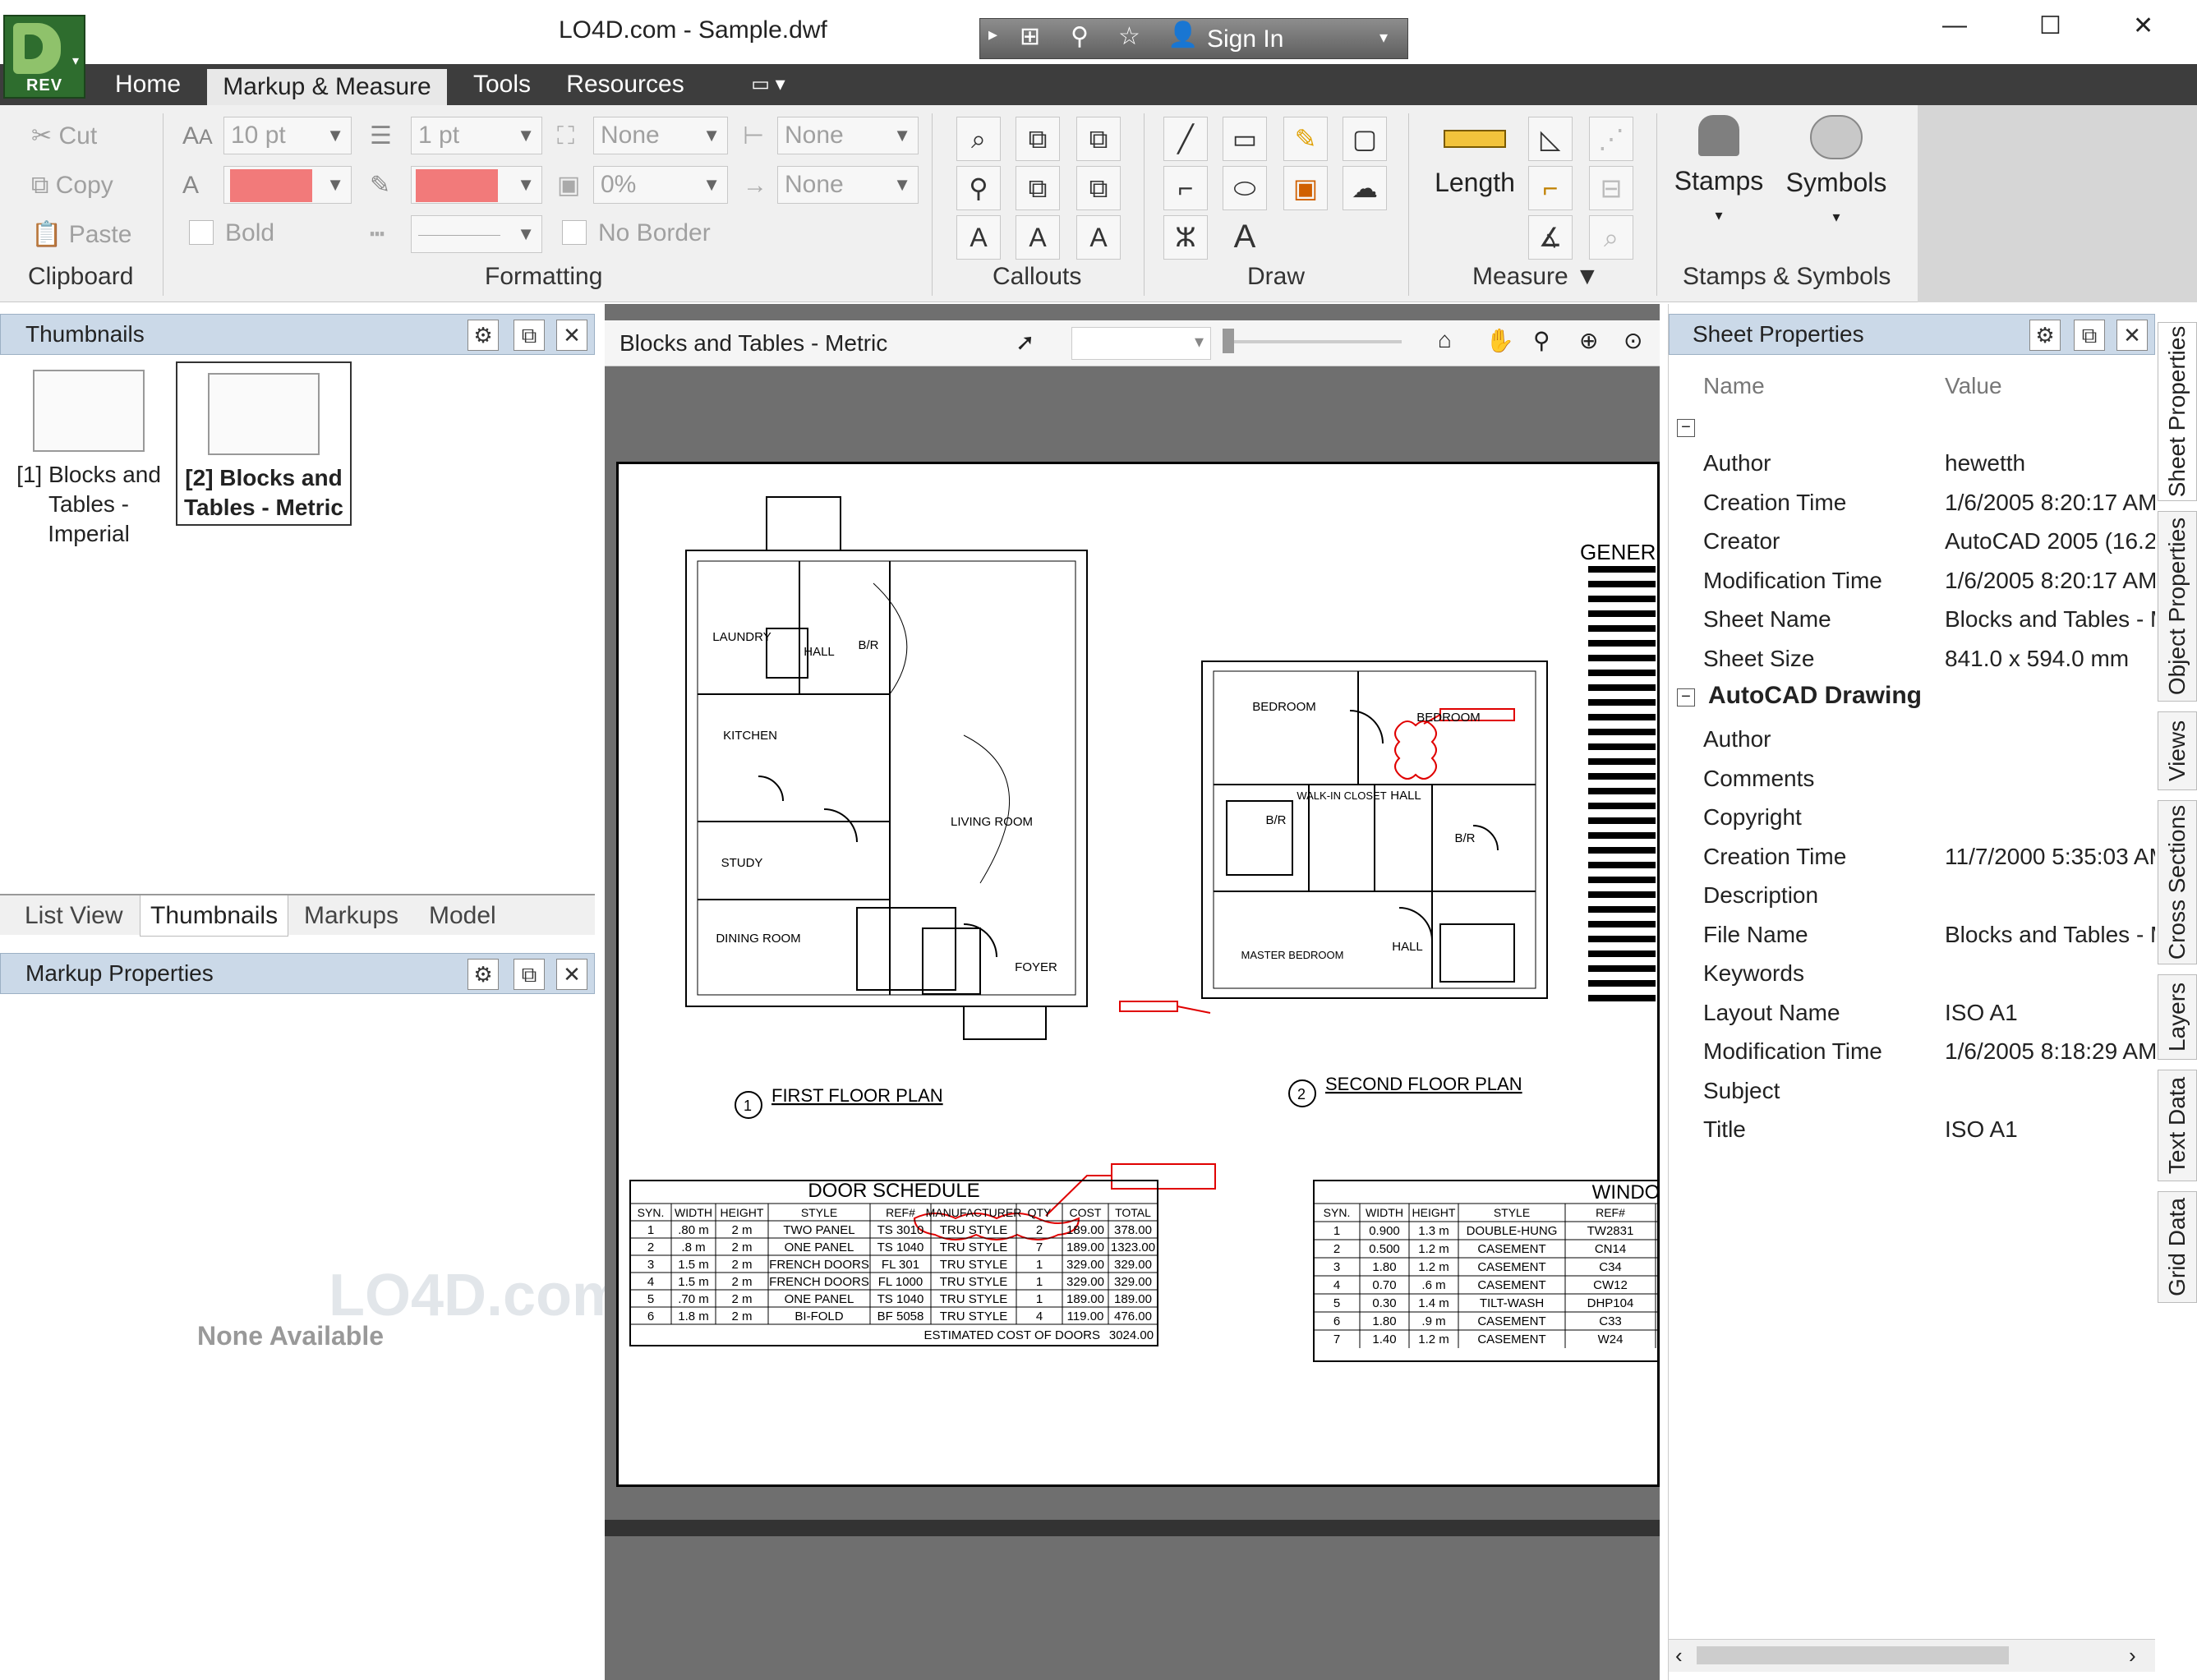 This screenshot has width=2197, height=1680. I want to click on pencil-icon: ✎, so click(1305, 139).